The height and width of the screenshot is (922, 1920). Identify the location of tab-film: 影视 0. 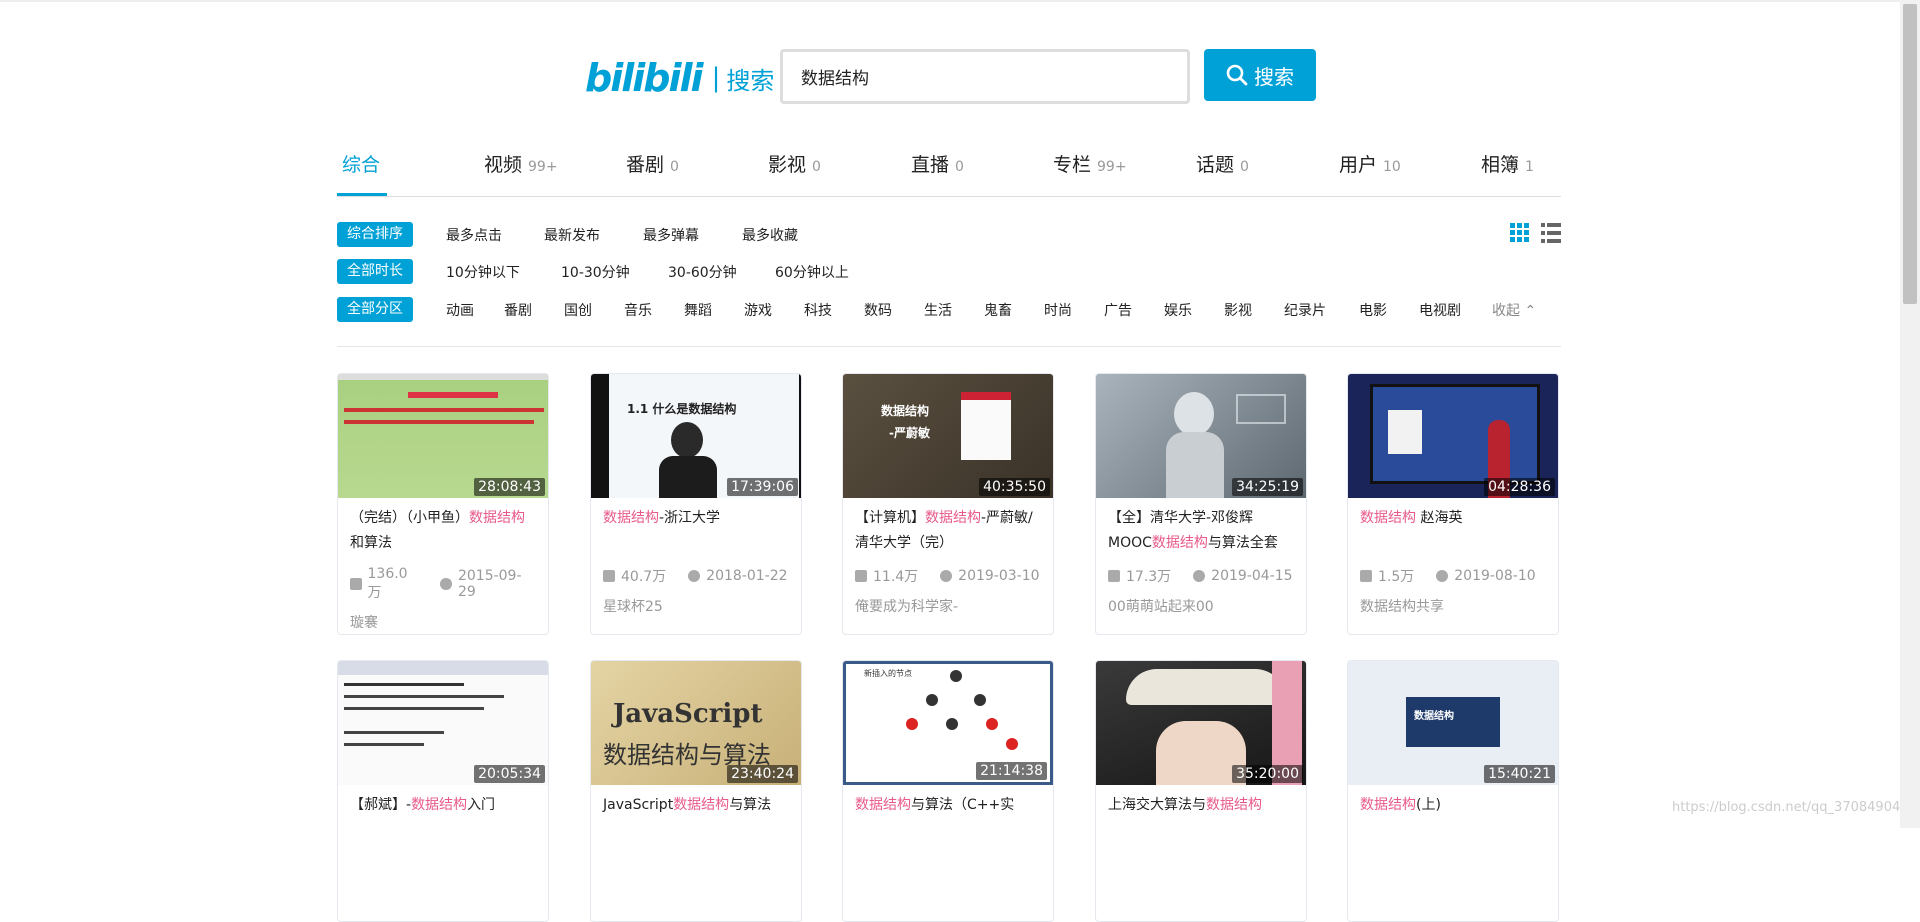
(794, 163).